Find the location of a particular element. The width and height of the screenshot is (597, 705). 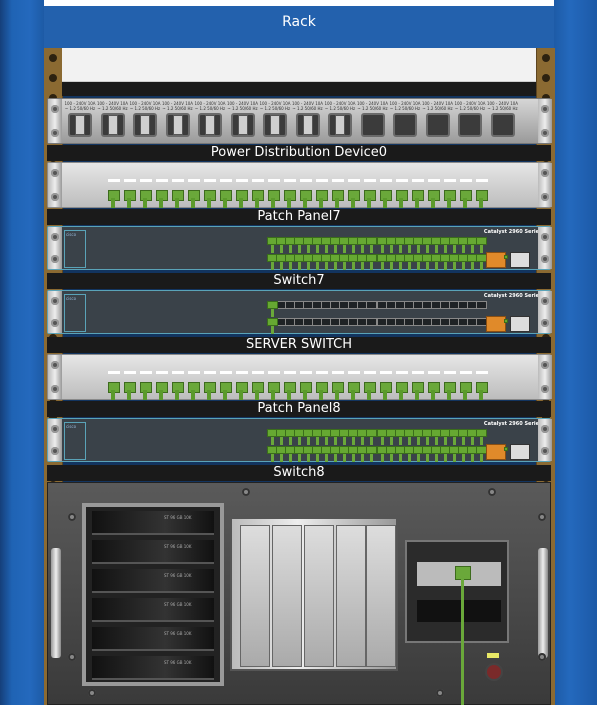

server-switch: cisco Catalyst 2960 Series SERVER SWITCH is located at coordinates (299, 322).